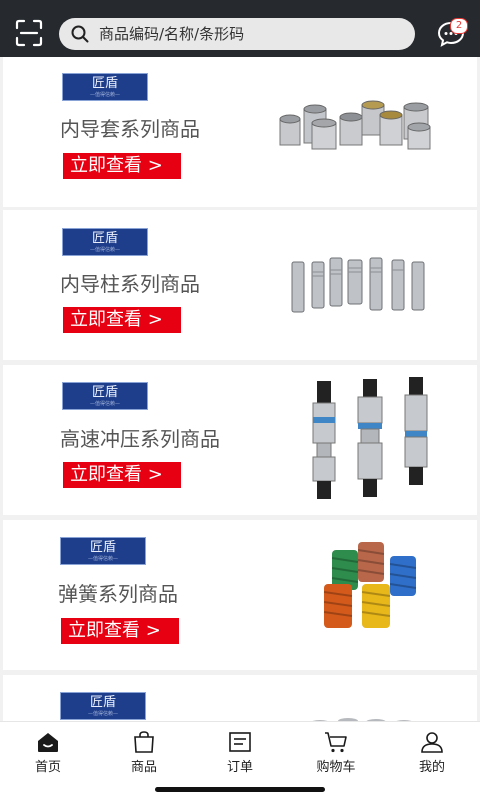 Image resolution: width=480 pixels, height=801 pixels. I want to click on stamping-product-image, so click(370, 438).